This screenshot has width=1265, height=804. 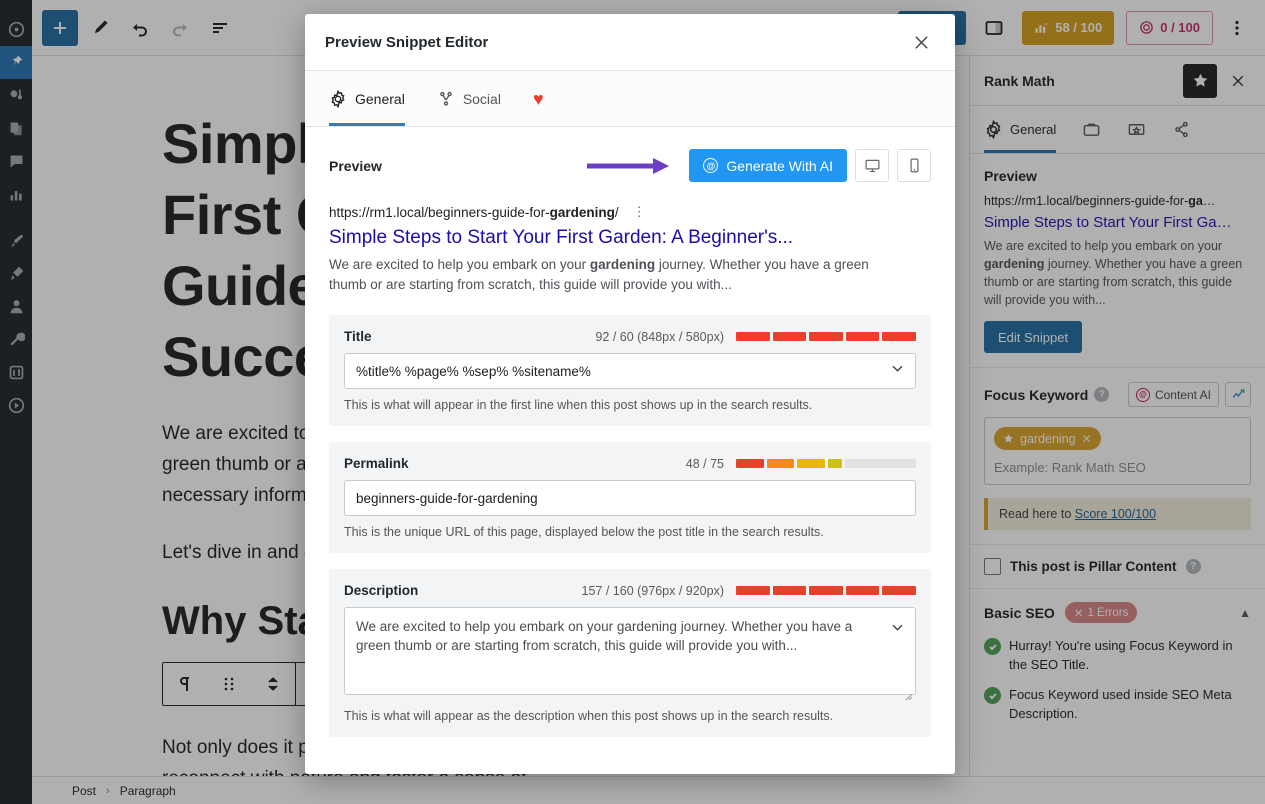 I want to click on chevron-down-icon, so click(x=897, y=630).